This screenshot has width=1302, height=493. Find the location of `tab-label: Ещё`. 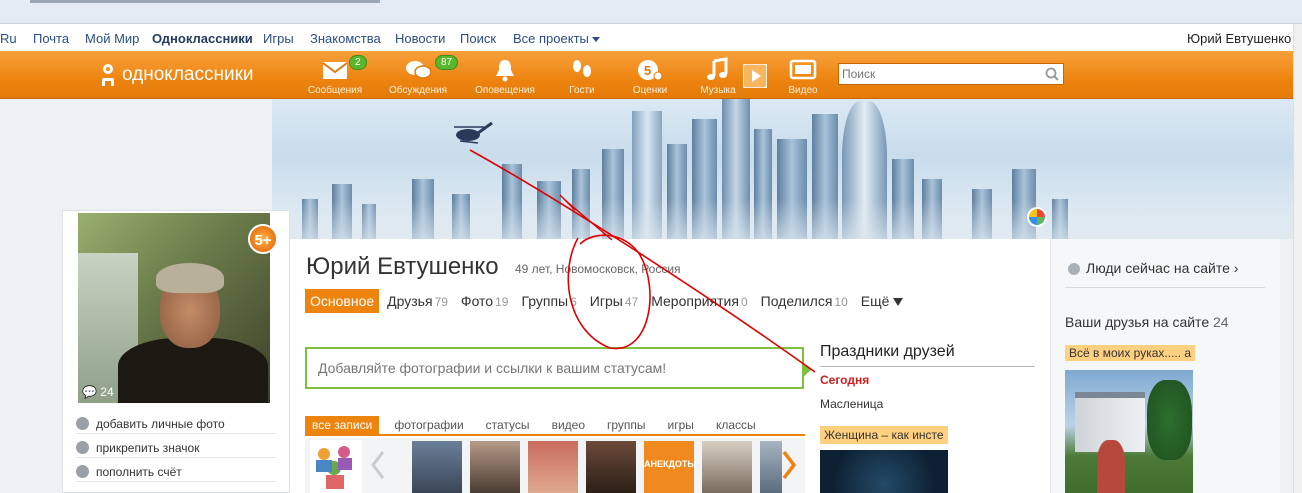

tab-label: Ещё is located at coordinates (875, 301).